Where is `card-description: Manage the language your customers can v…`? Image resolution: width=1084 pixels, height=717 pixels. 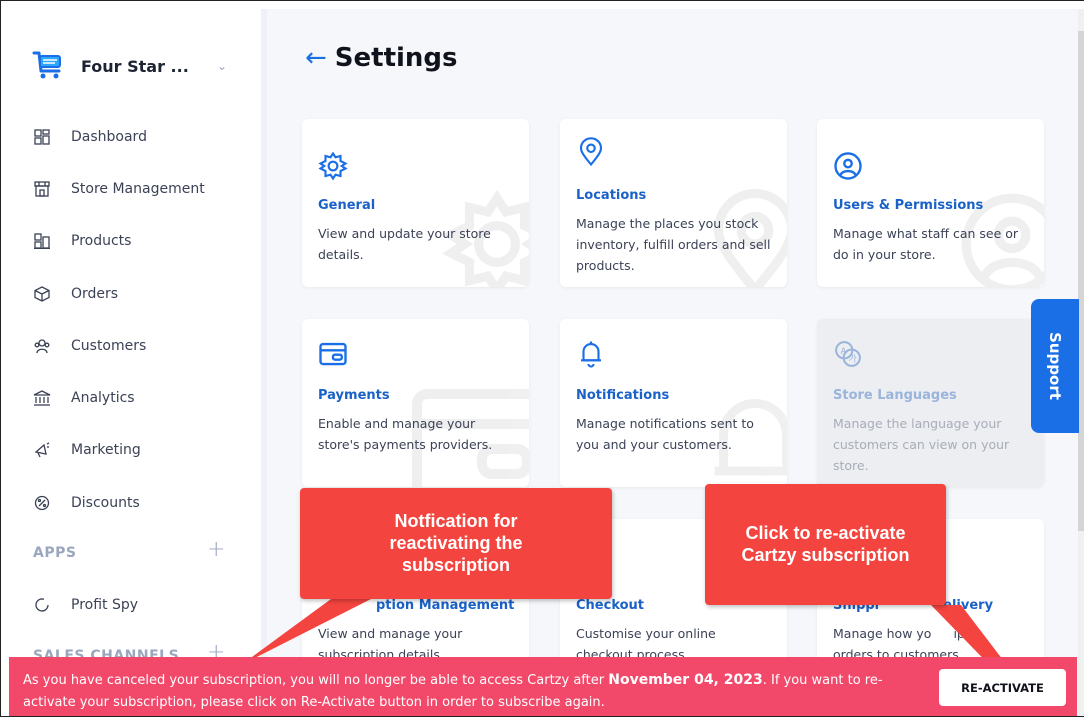
card-description: Manage the language your customers can v… is located at coordinates (921, 444).